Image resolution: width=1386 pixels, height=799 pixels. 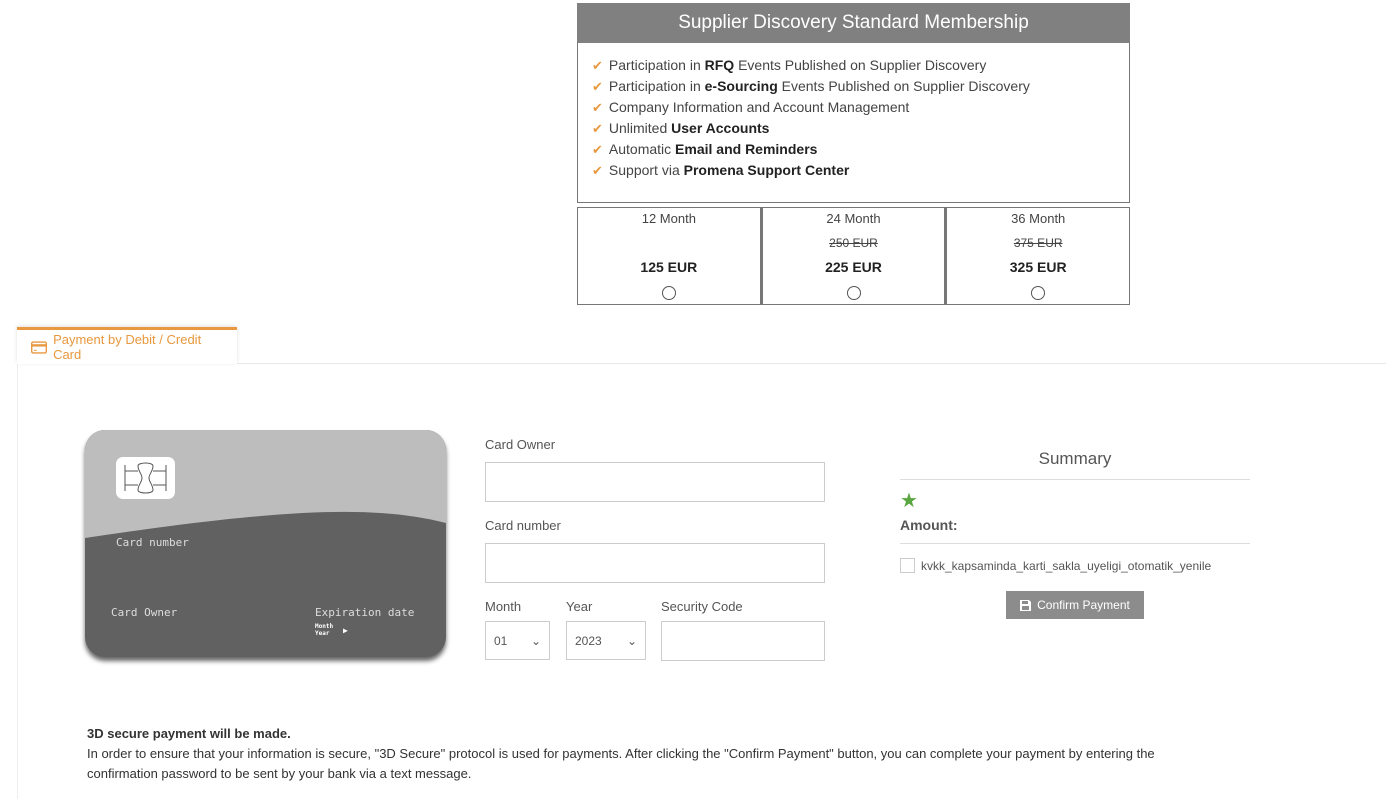 What do you see at coordinates (853, 23) in the screenshot?
I see `plan-title: Supplier Discovery Standard Membership` at bounding box center [853, 23].